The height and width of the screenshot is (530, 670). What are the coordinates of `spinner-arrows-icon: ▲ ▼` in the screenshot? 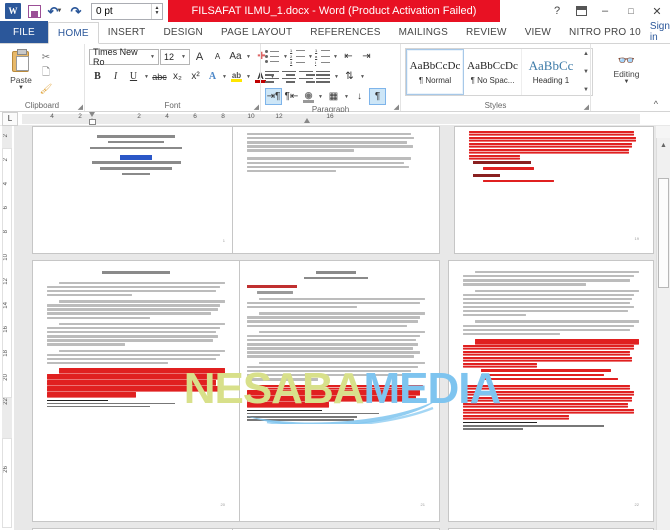 It's located at (156, 11).